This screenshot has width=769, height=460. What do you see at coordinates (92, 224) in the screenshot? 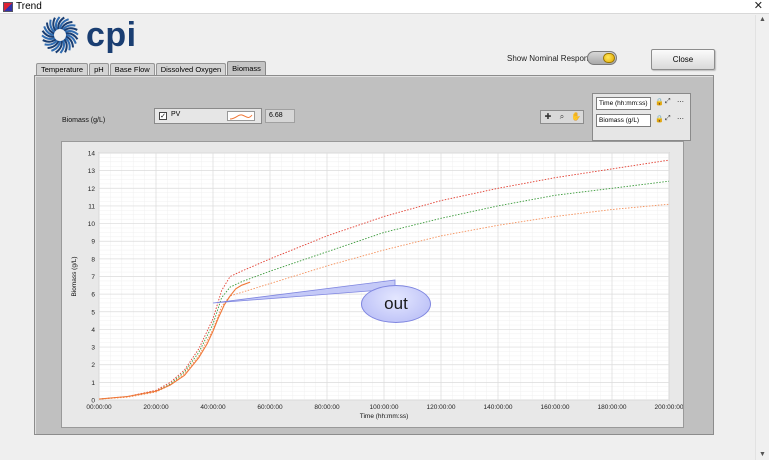
I see `y-tick-label: 10` at bounding box center [92, 224].